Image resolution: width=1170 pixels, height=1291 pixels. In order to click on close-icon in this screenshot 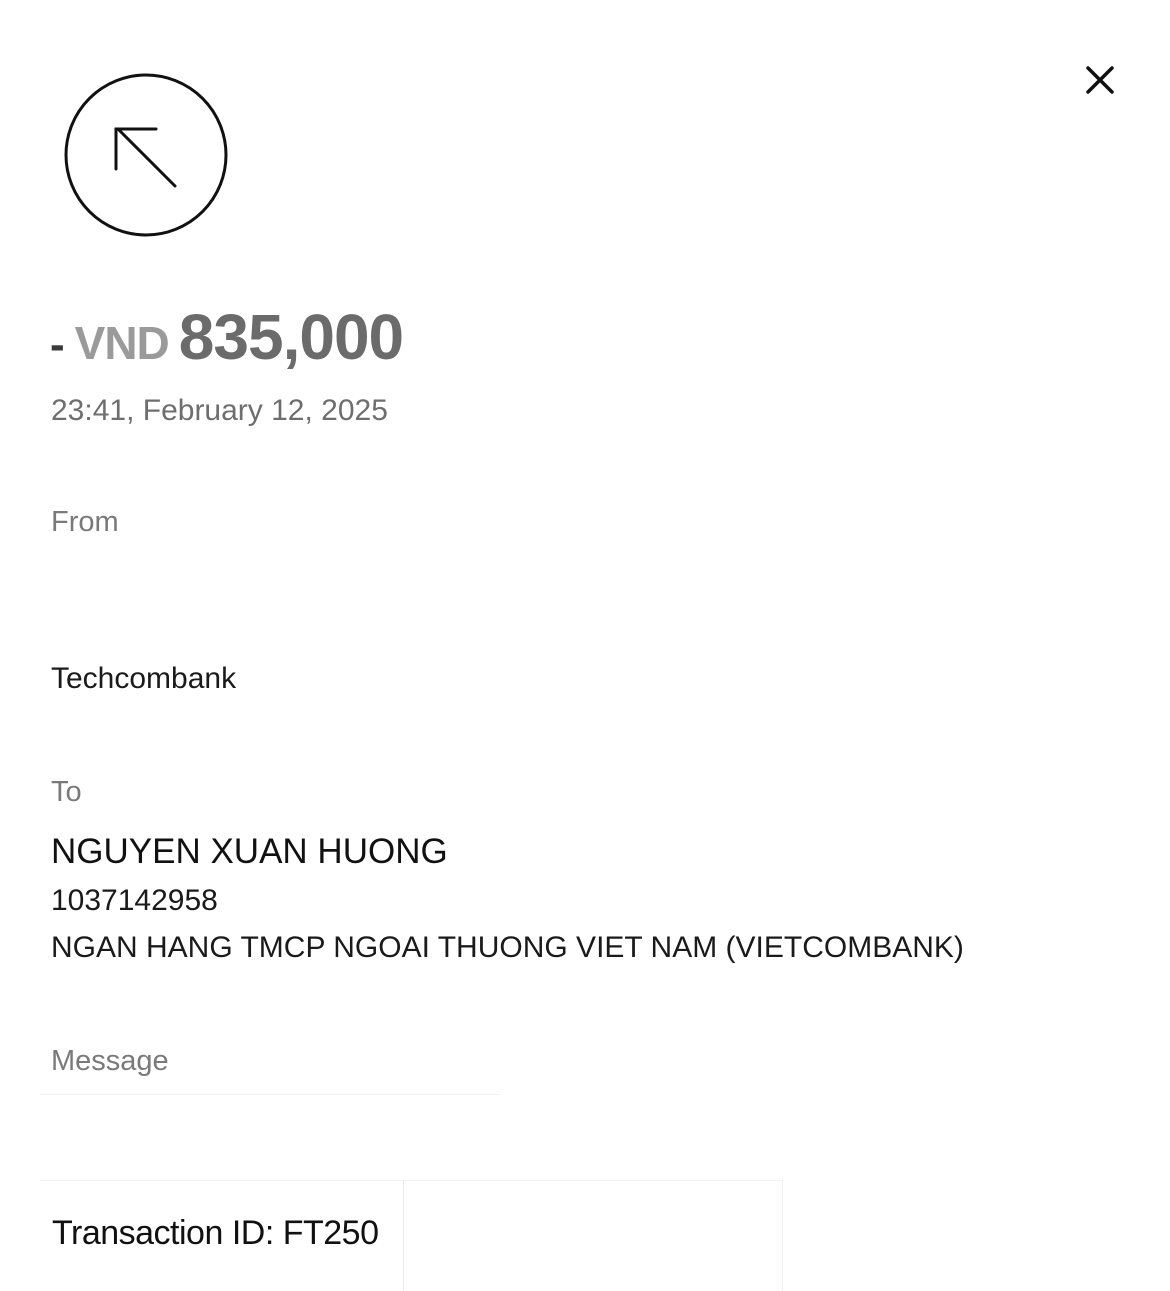, I will do `click(1100, 80)`.